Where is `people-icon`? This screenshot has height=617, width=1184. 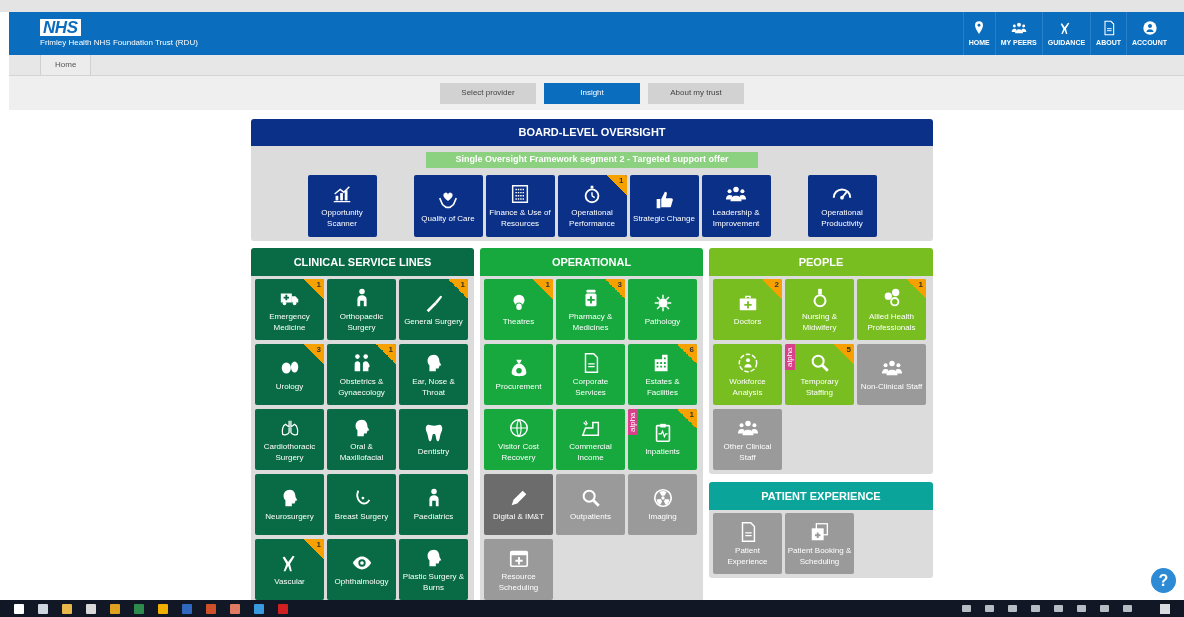
people-icon is located at coordinates (1018, 28).